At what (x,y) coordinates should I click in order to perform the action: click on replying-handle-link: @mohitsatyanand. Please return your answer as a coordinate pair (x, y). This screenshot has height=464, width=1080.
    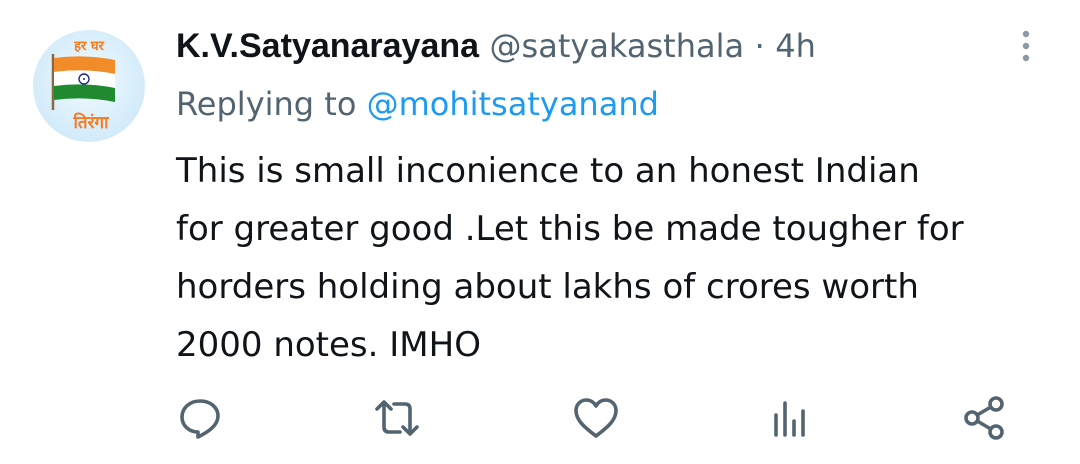
    Looking at the image, I should click on (513, 104).